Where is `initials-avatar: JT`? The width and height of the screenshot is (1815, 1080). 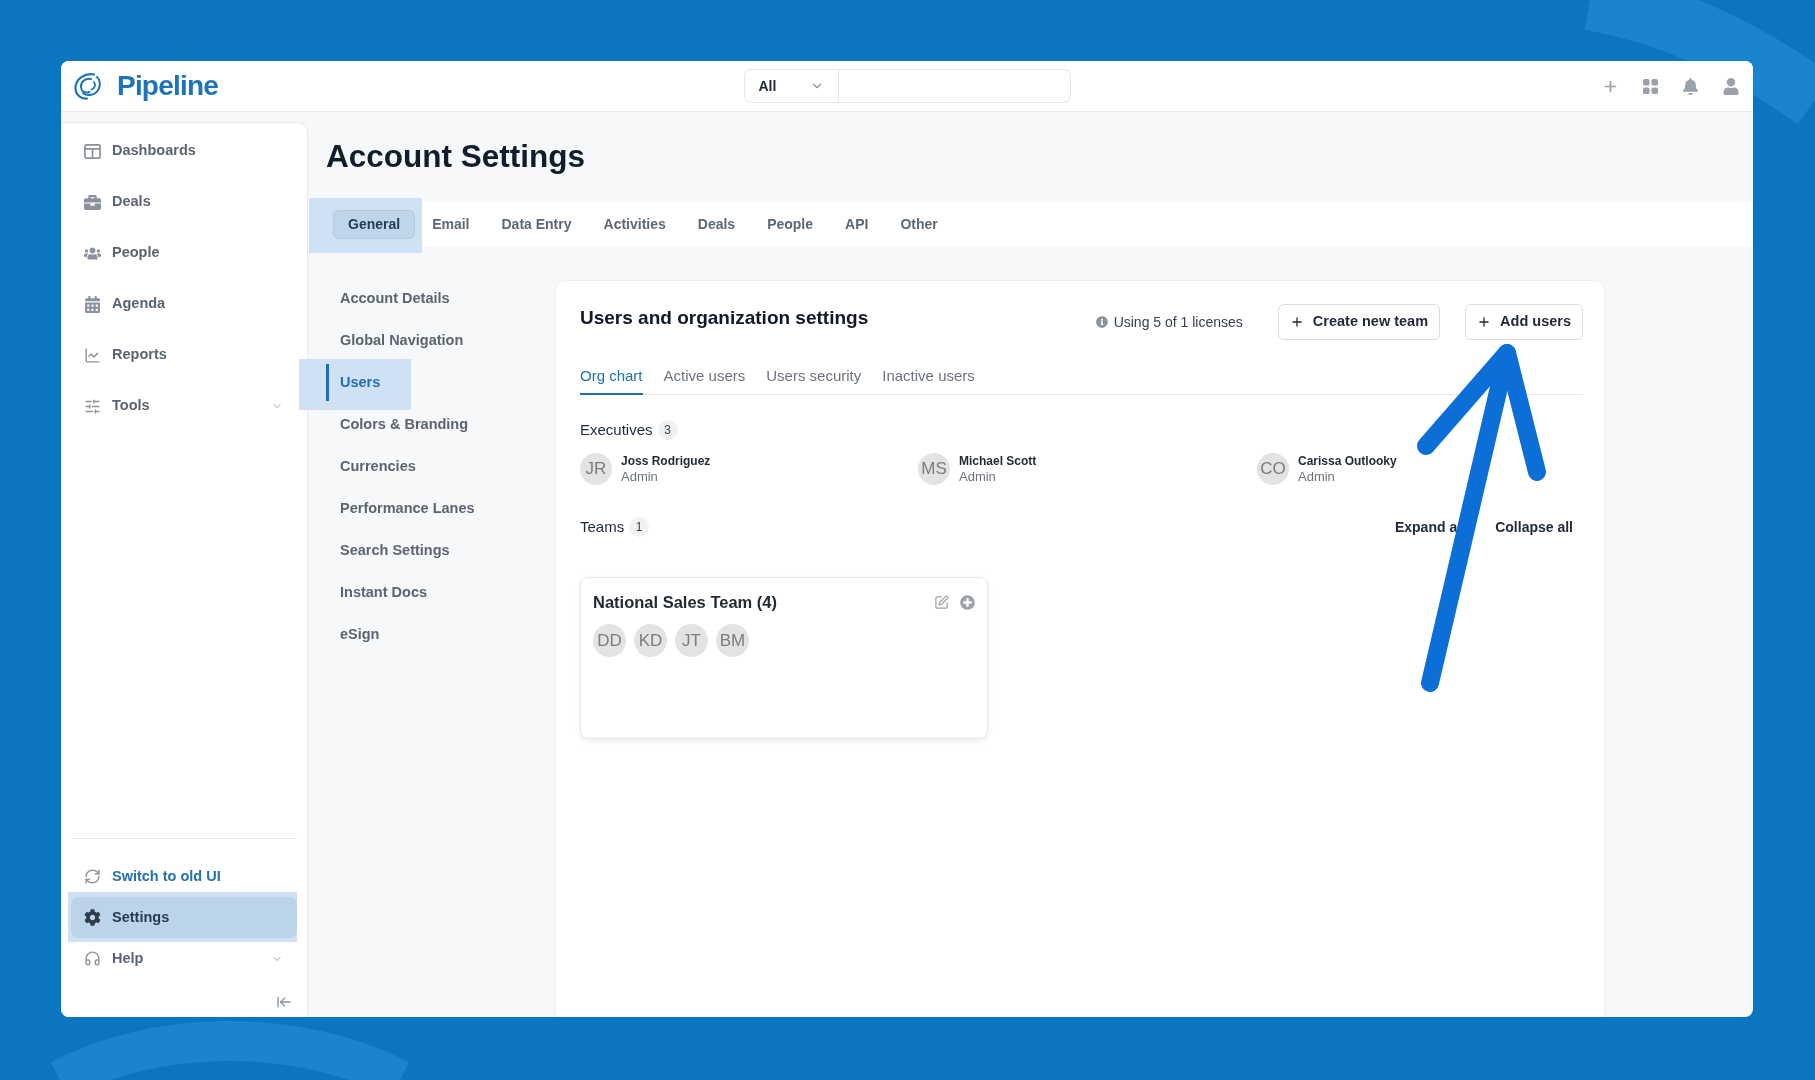 initials-avatar: JT is located at coordinates (691, 640).